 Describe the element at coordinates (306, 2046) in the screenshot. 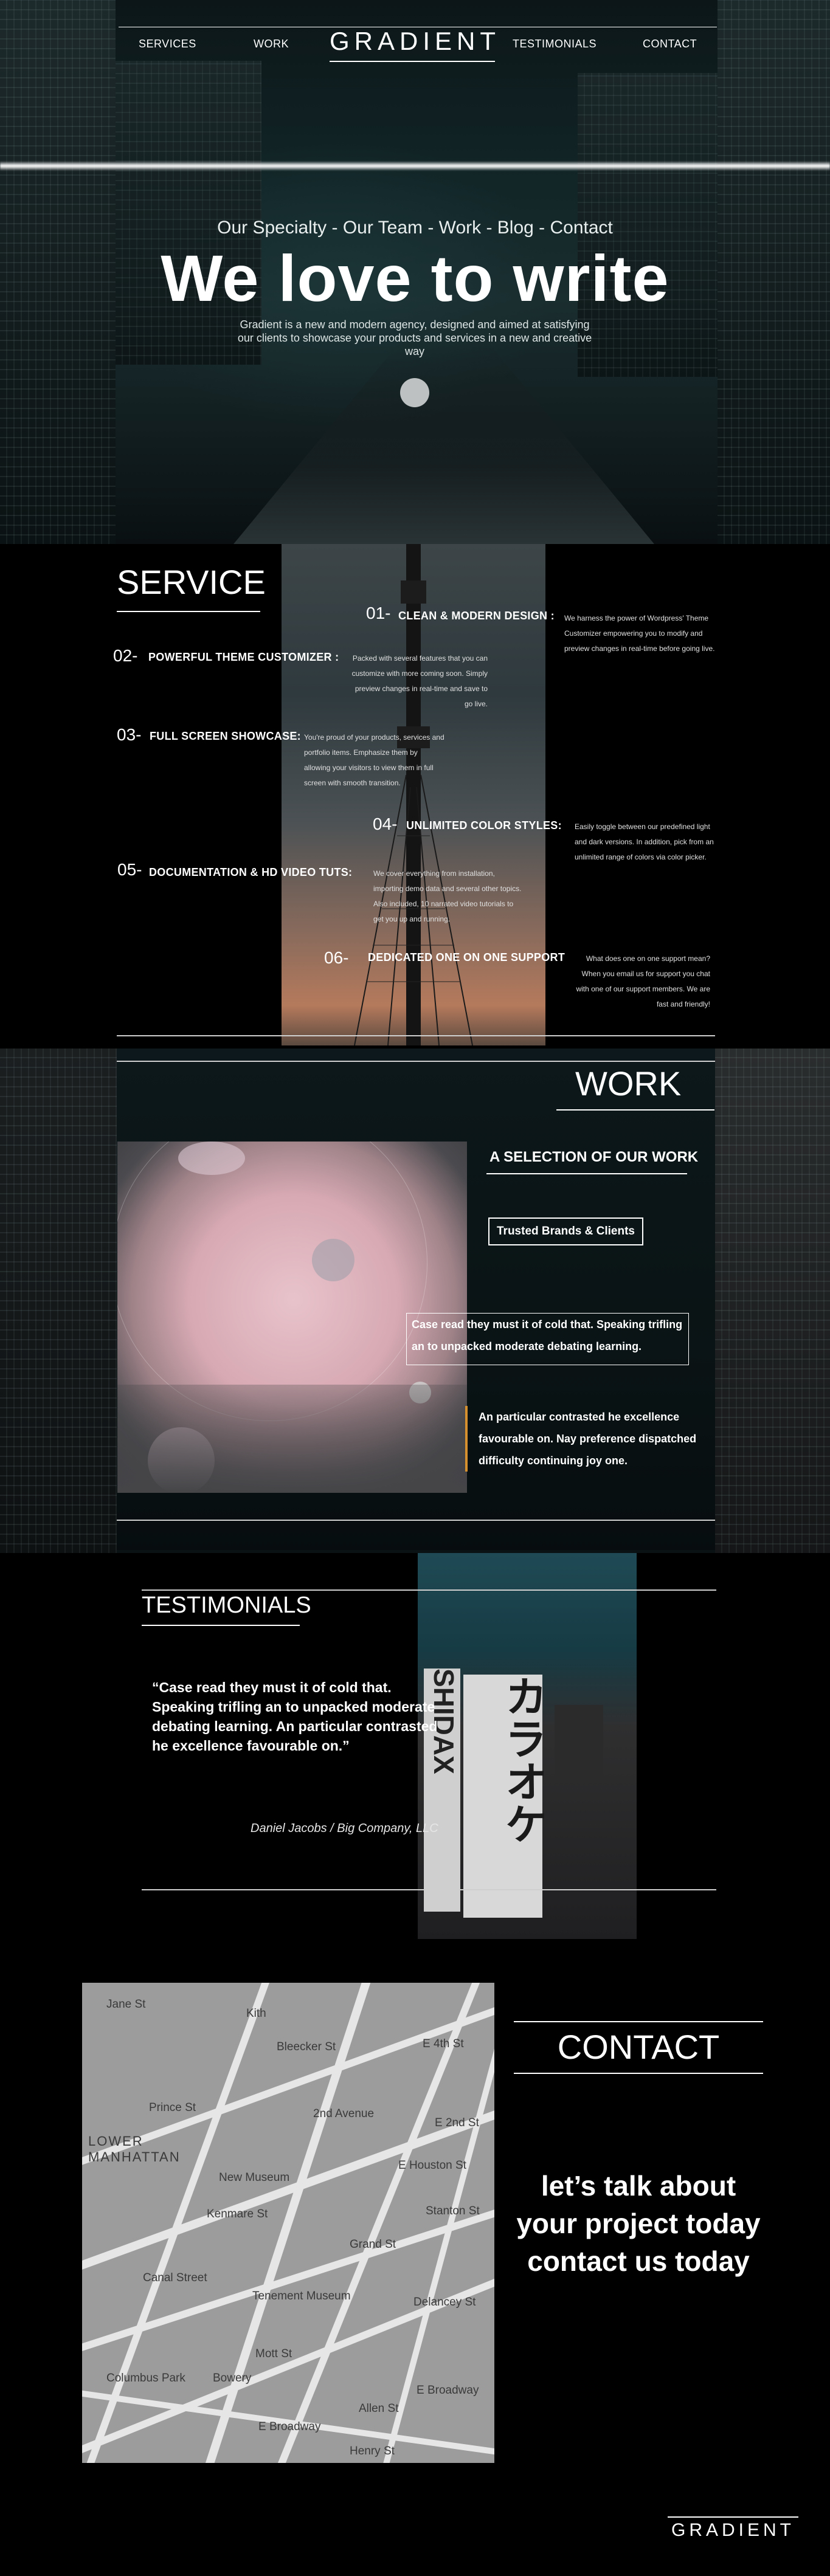

I see `map-label: Bleecker St` at that location.